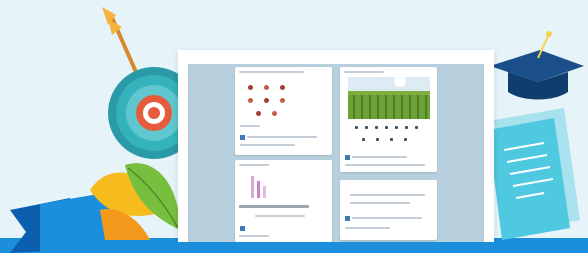 This screenshot has height=253, width=588. Describe the element at coordinates (537, 65) in the screenshot. I see `graduation-cap-icon` at that location.